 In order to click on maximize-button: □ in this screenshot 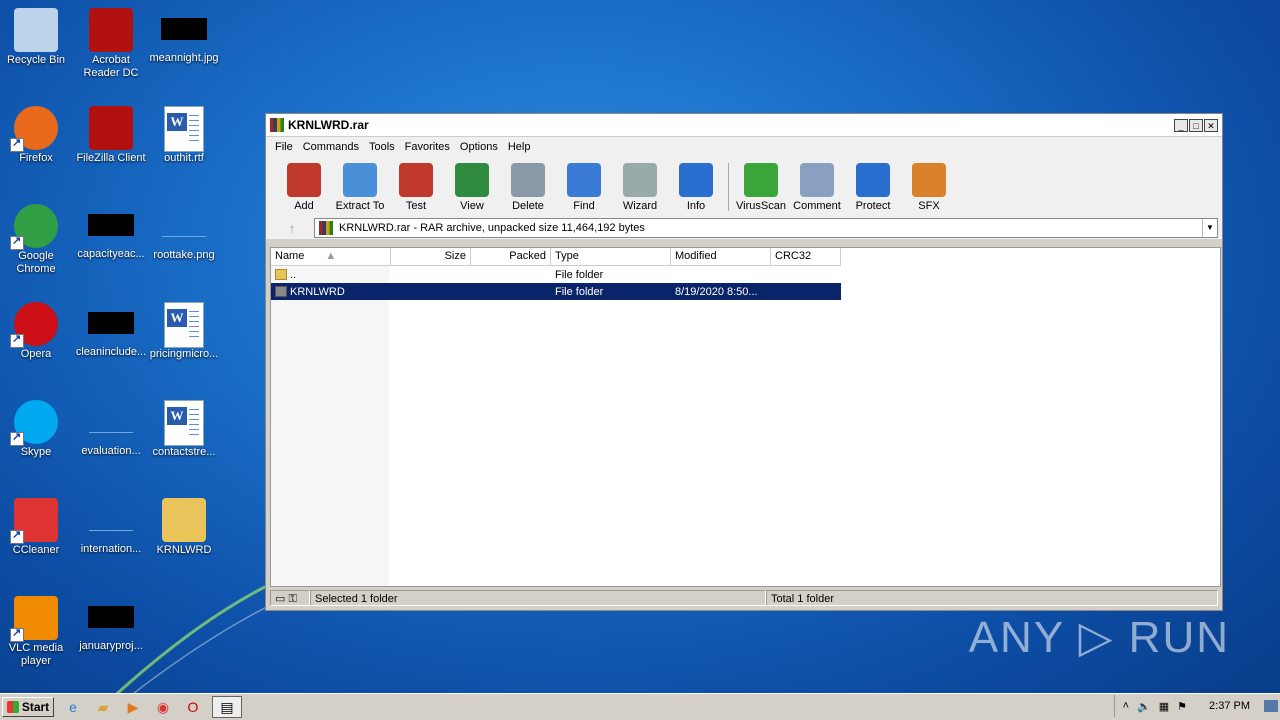, I will do `click(1196, 125)`.